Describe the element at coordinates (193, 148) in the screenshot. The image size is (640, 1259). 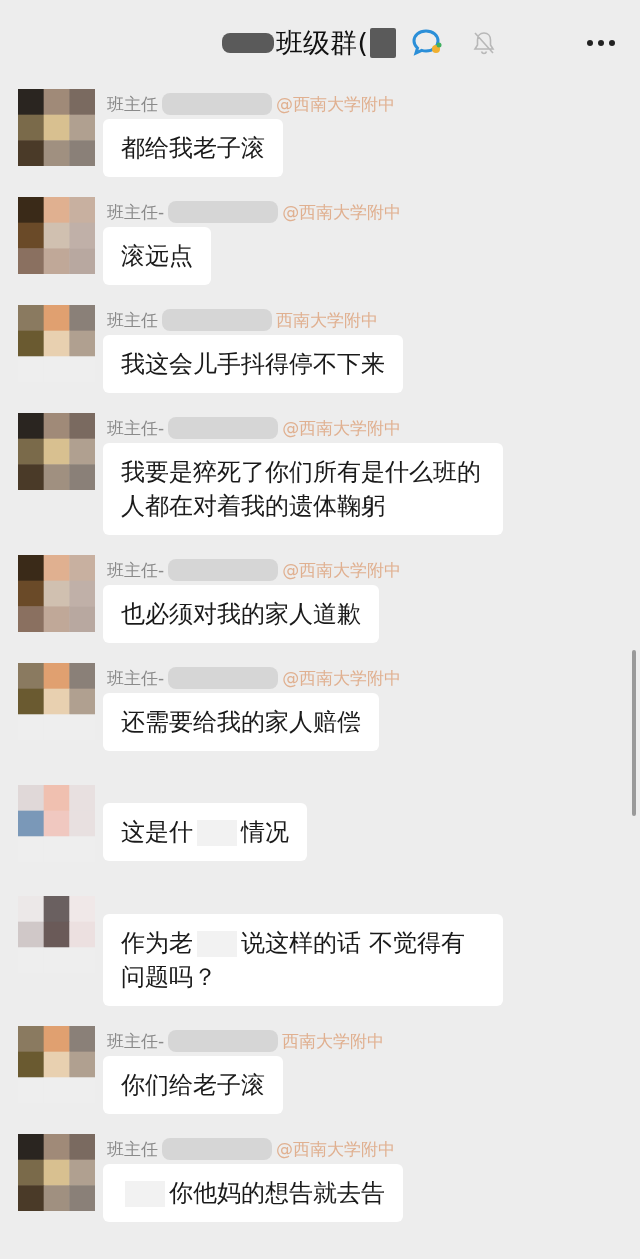
I see `message-text: 都给我老子滚` at that location.